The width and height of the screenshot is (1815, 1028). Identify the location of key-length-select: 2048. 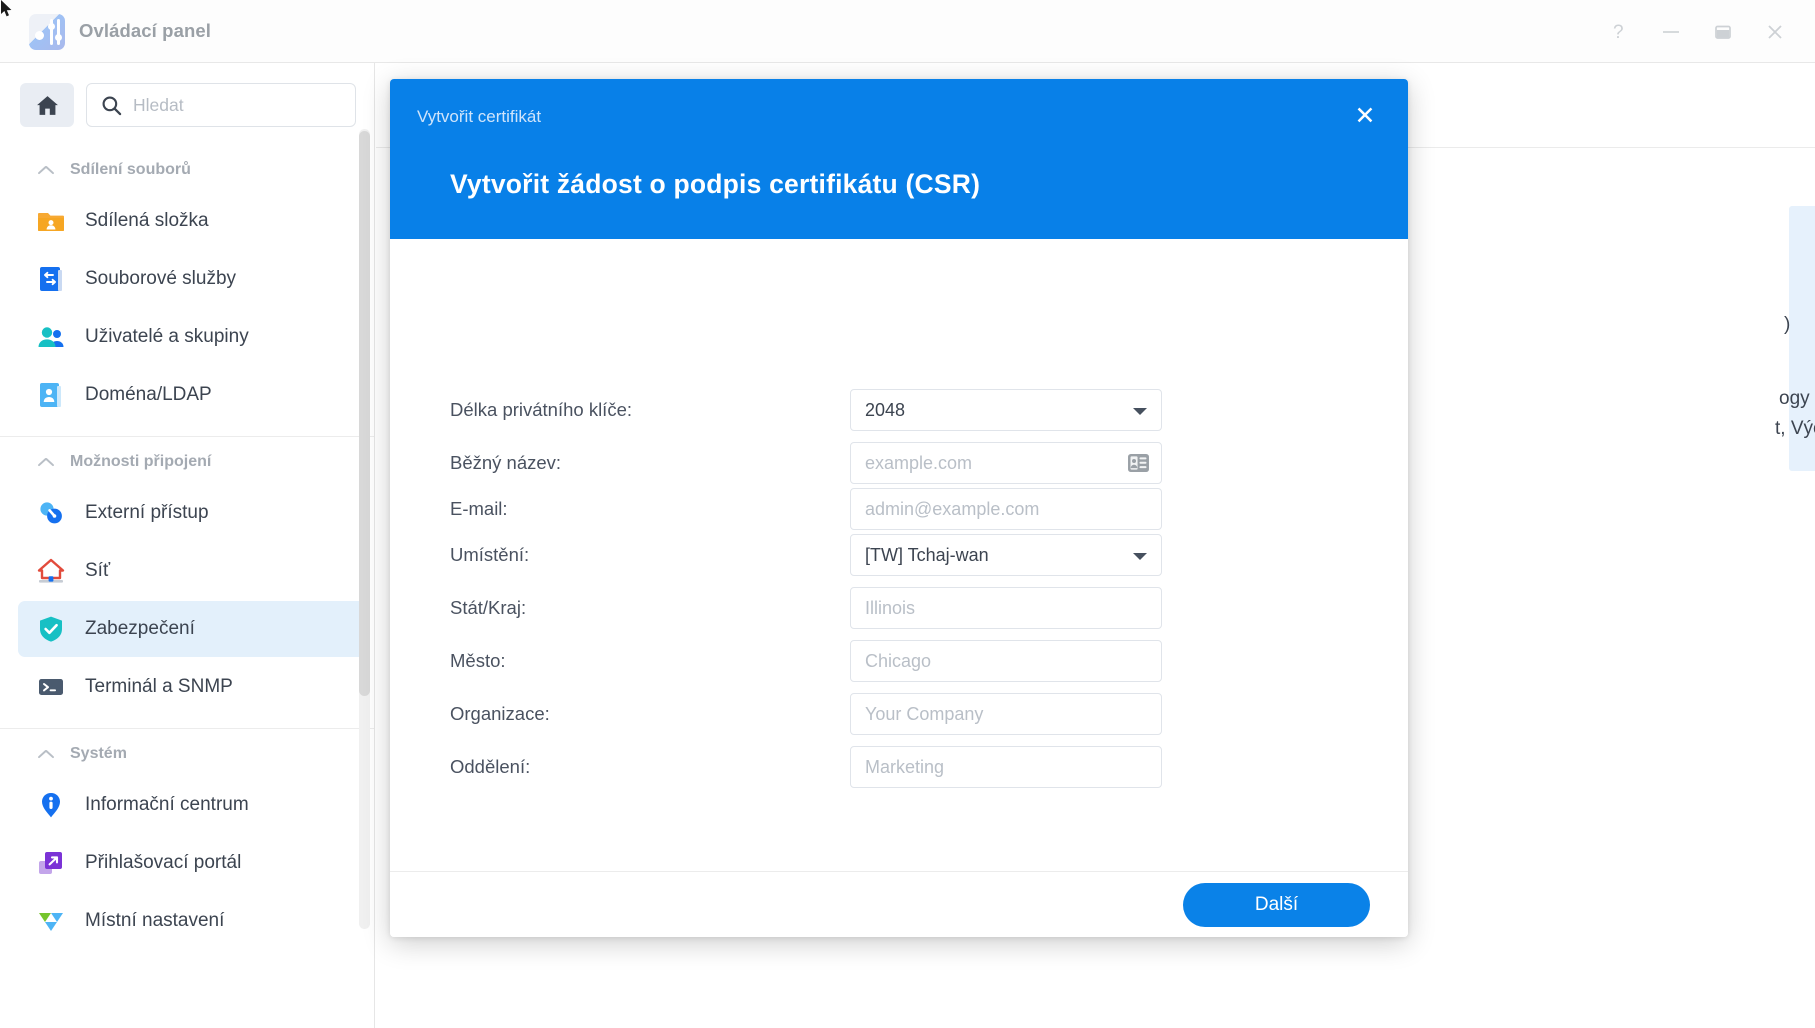
(1006, 410).